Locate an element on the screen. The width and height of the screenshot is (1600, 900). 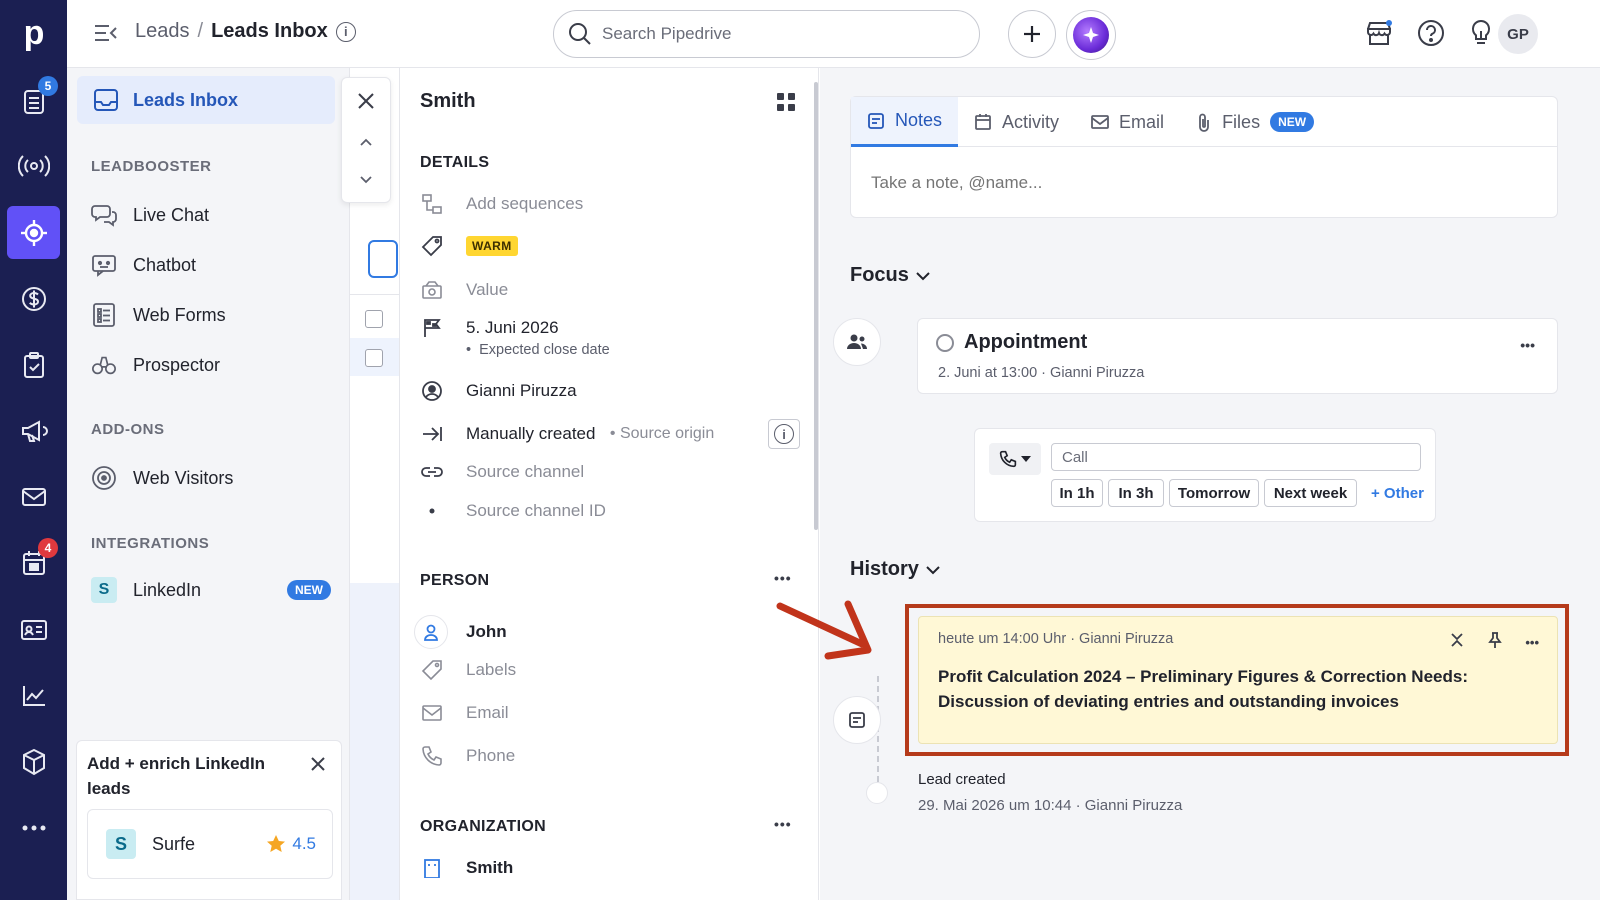
info-button: i is located at coordinates (784, 434).